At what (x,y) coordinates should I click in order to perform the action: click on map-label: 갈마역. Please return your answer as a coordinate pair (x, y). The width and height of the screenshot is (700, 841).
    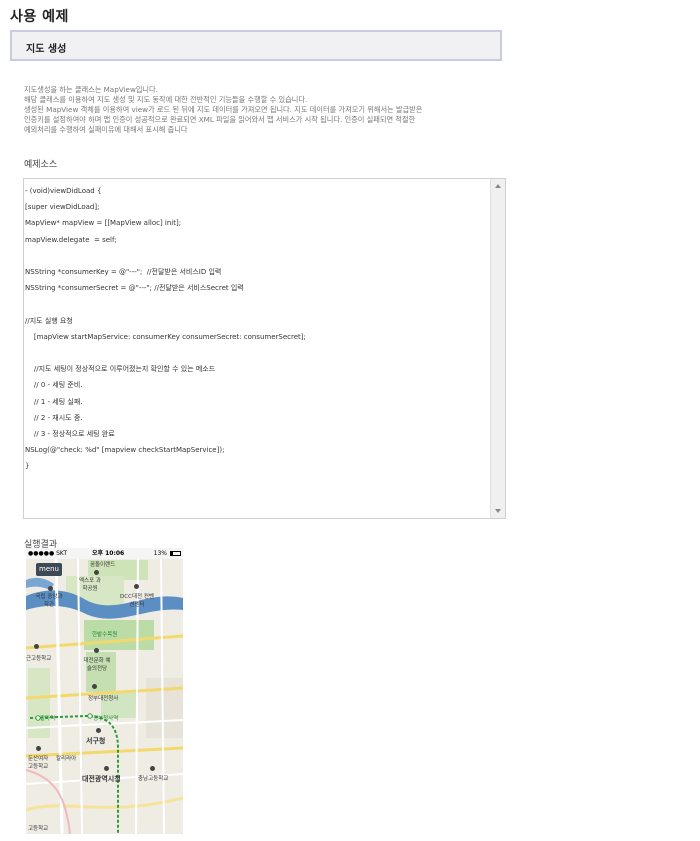
    Looking at the image, I should click on (48, 719).